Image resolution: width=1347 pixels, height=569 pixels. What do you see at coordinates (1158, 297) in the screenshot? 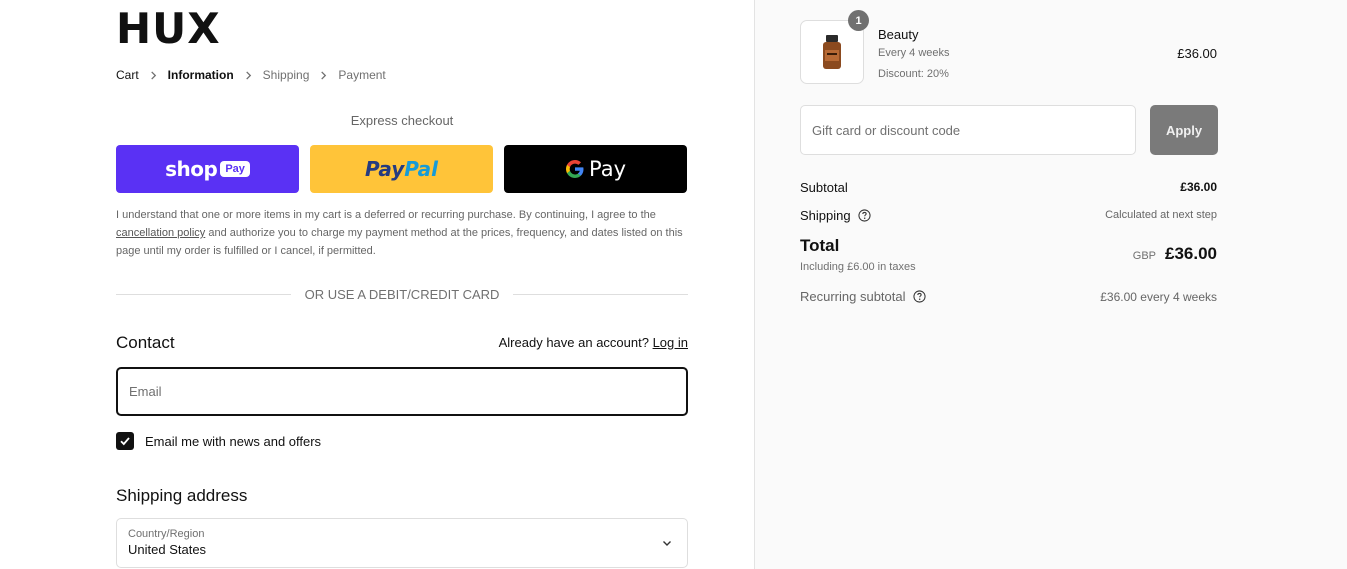
I see `recurring-subtotal-value: £36.00 every 4 weeks` at bounding box center [1158, 297].